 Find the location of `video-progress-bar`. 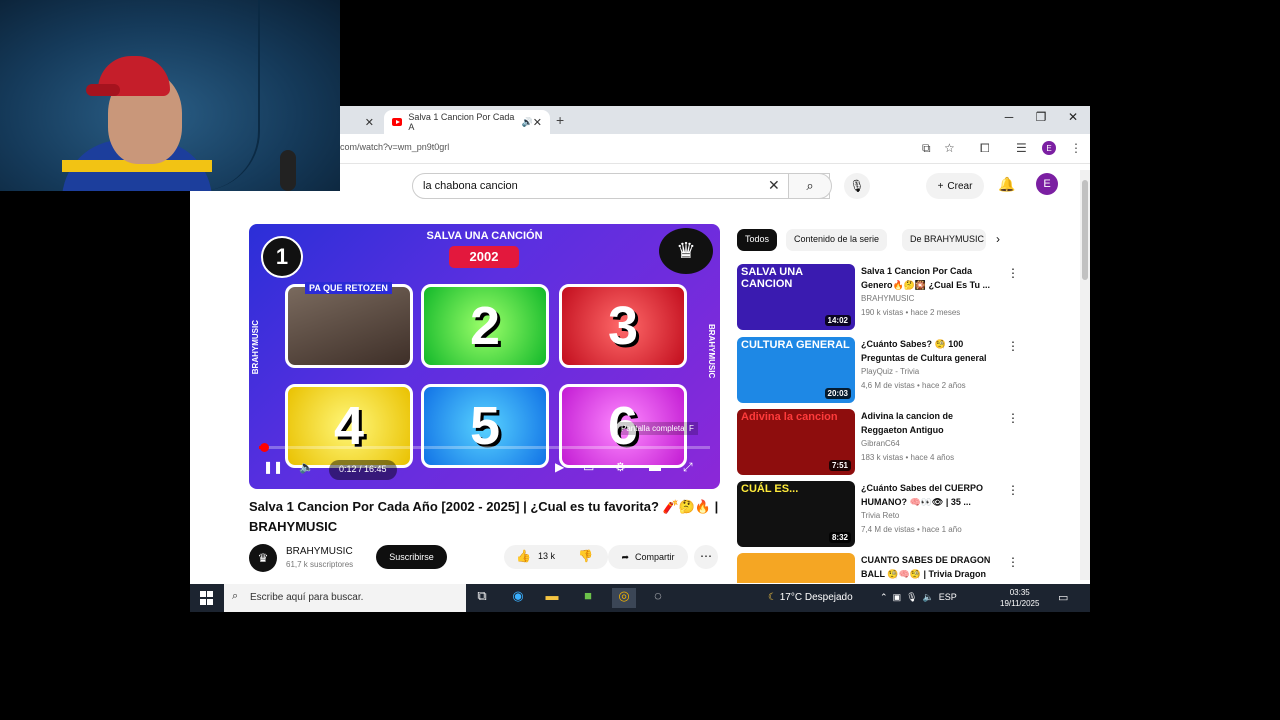

video-progress-bar is located at coordinates (484, 447).